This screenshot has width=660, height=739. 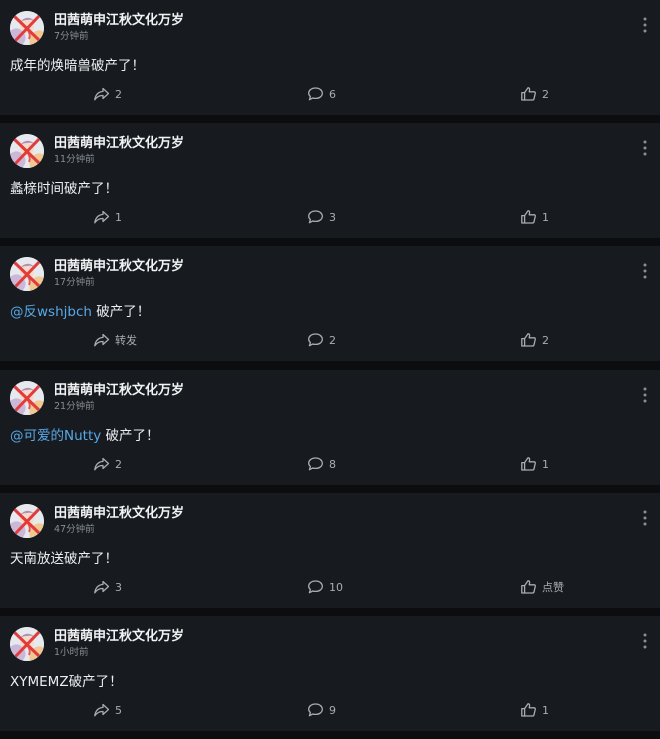 I want to click on post-time: 7分钟前, so click(x=71, y=36).